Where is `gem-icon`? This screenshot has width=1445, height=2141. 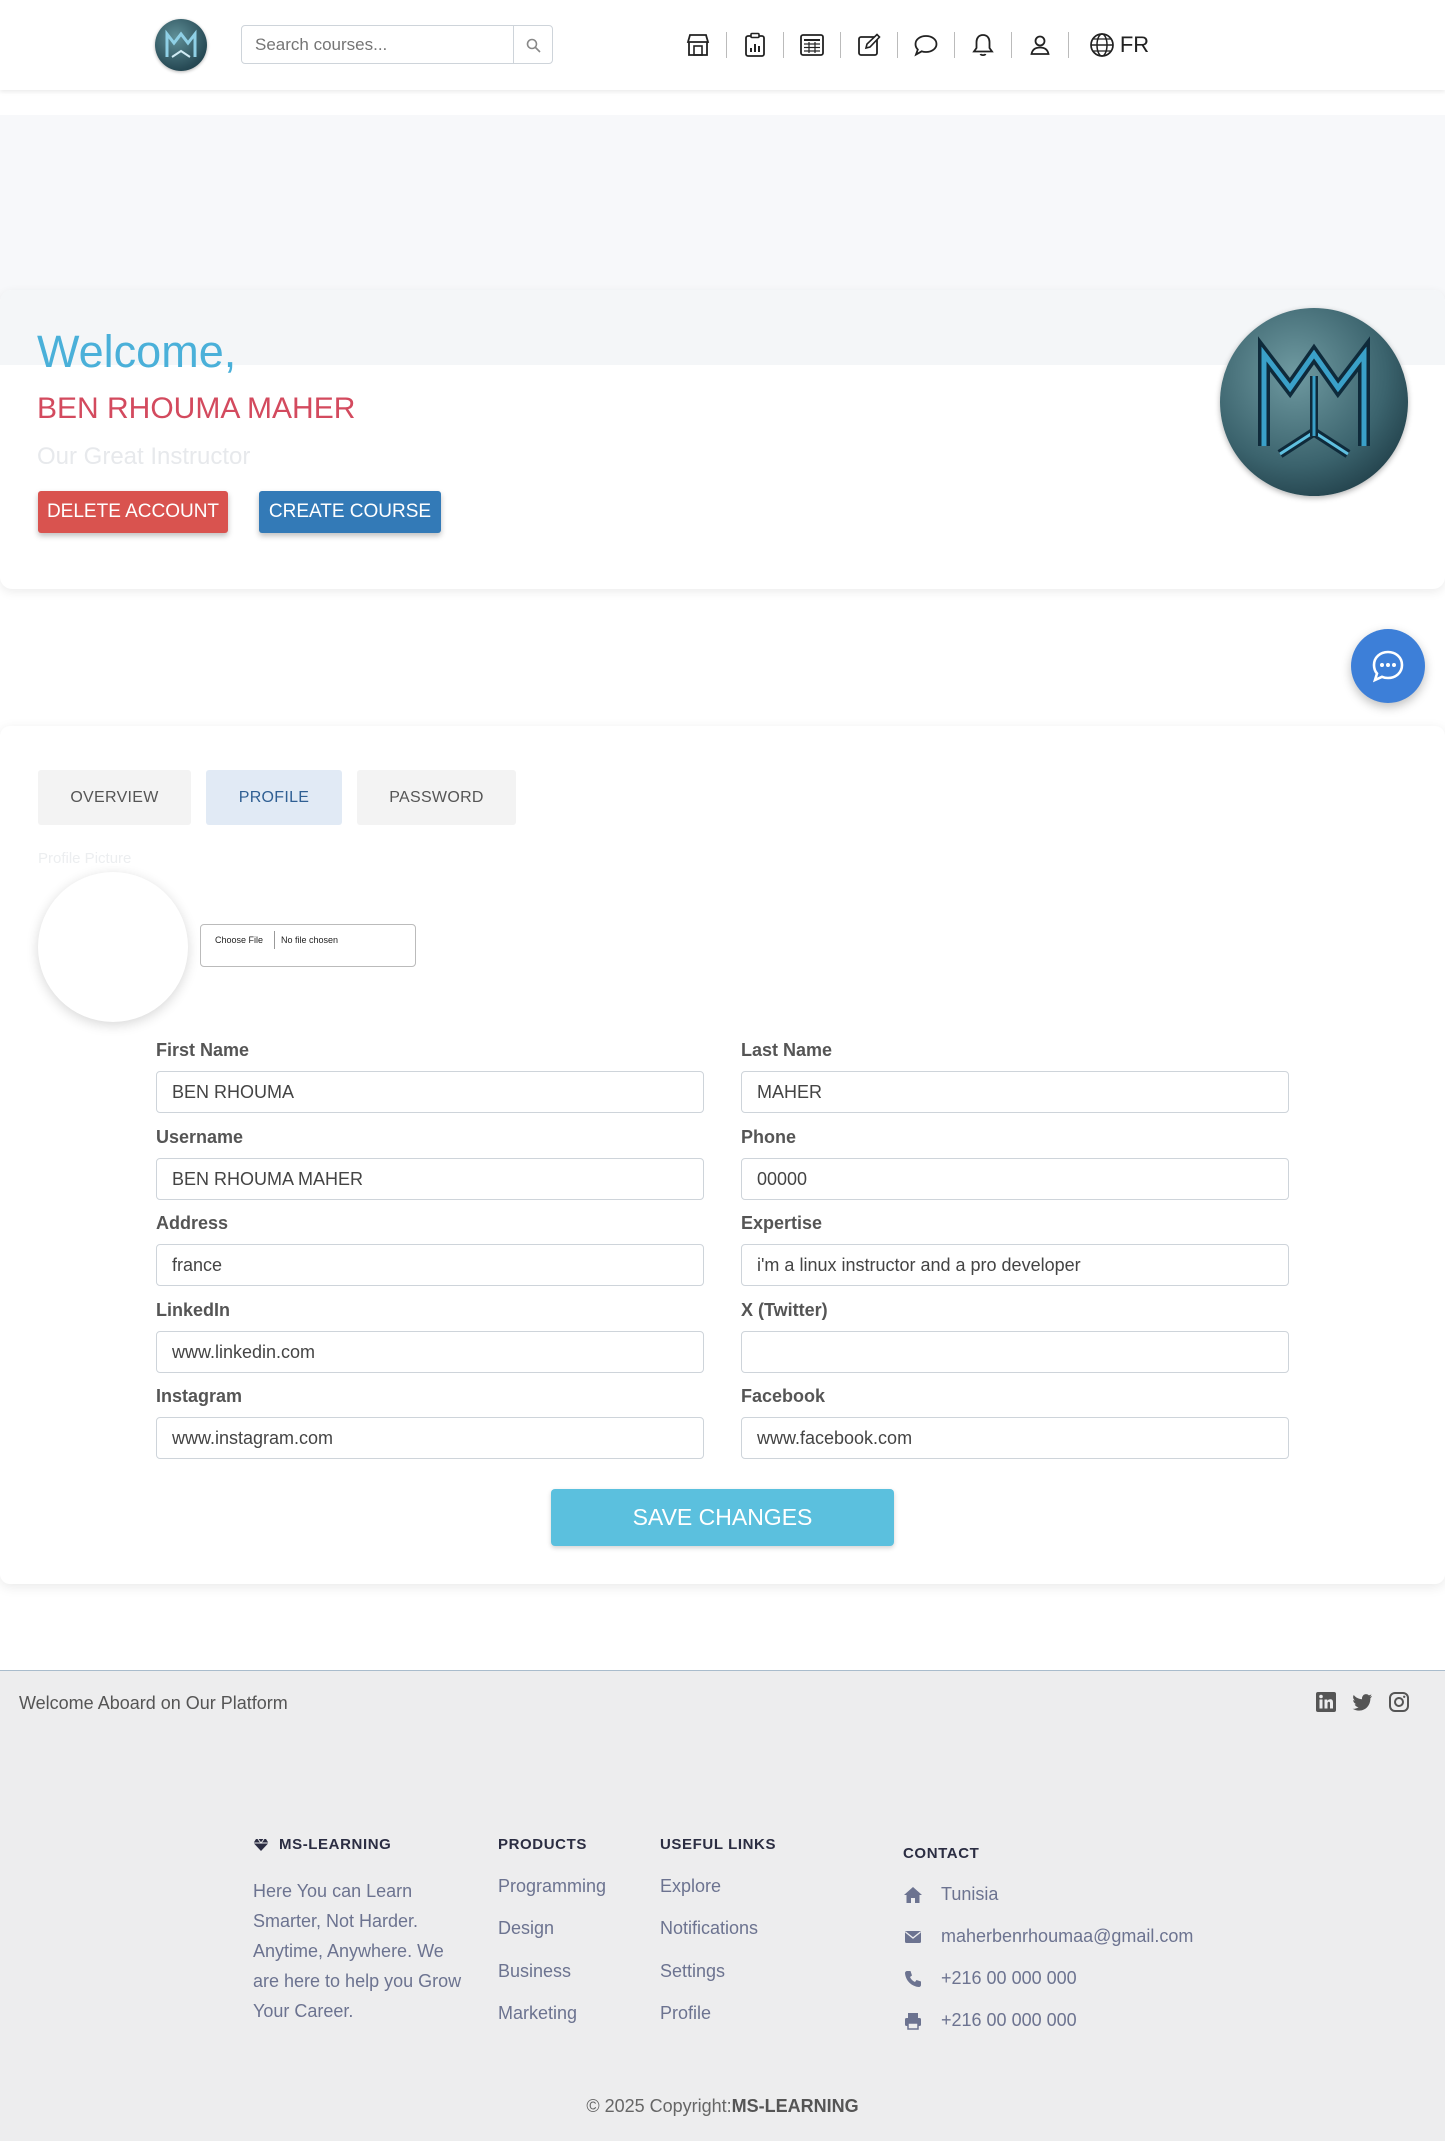 gem-icon is located at coordinates (261, 1844).